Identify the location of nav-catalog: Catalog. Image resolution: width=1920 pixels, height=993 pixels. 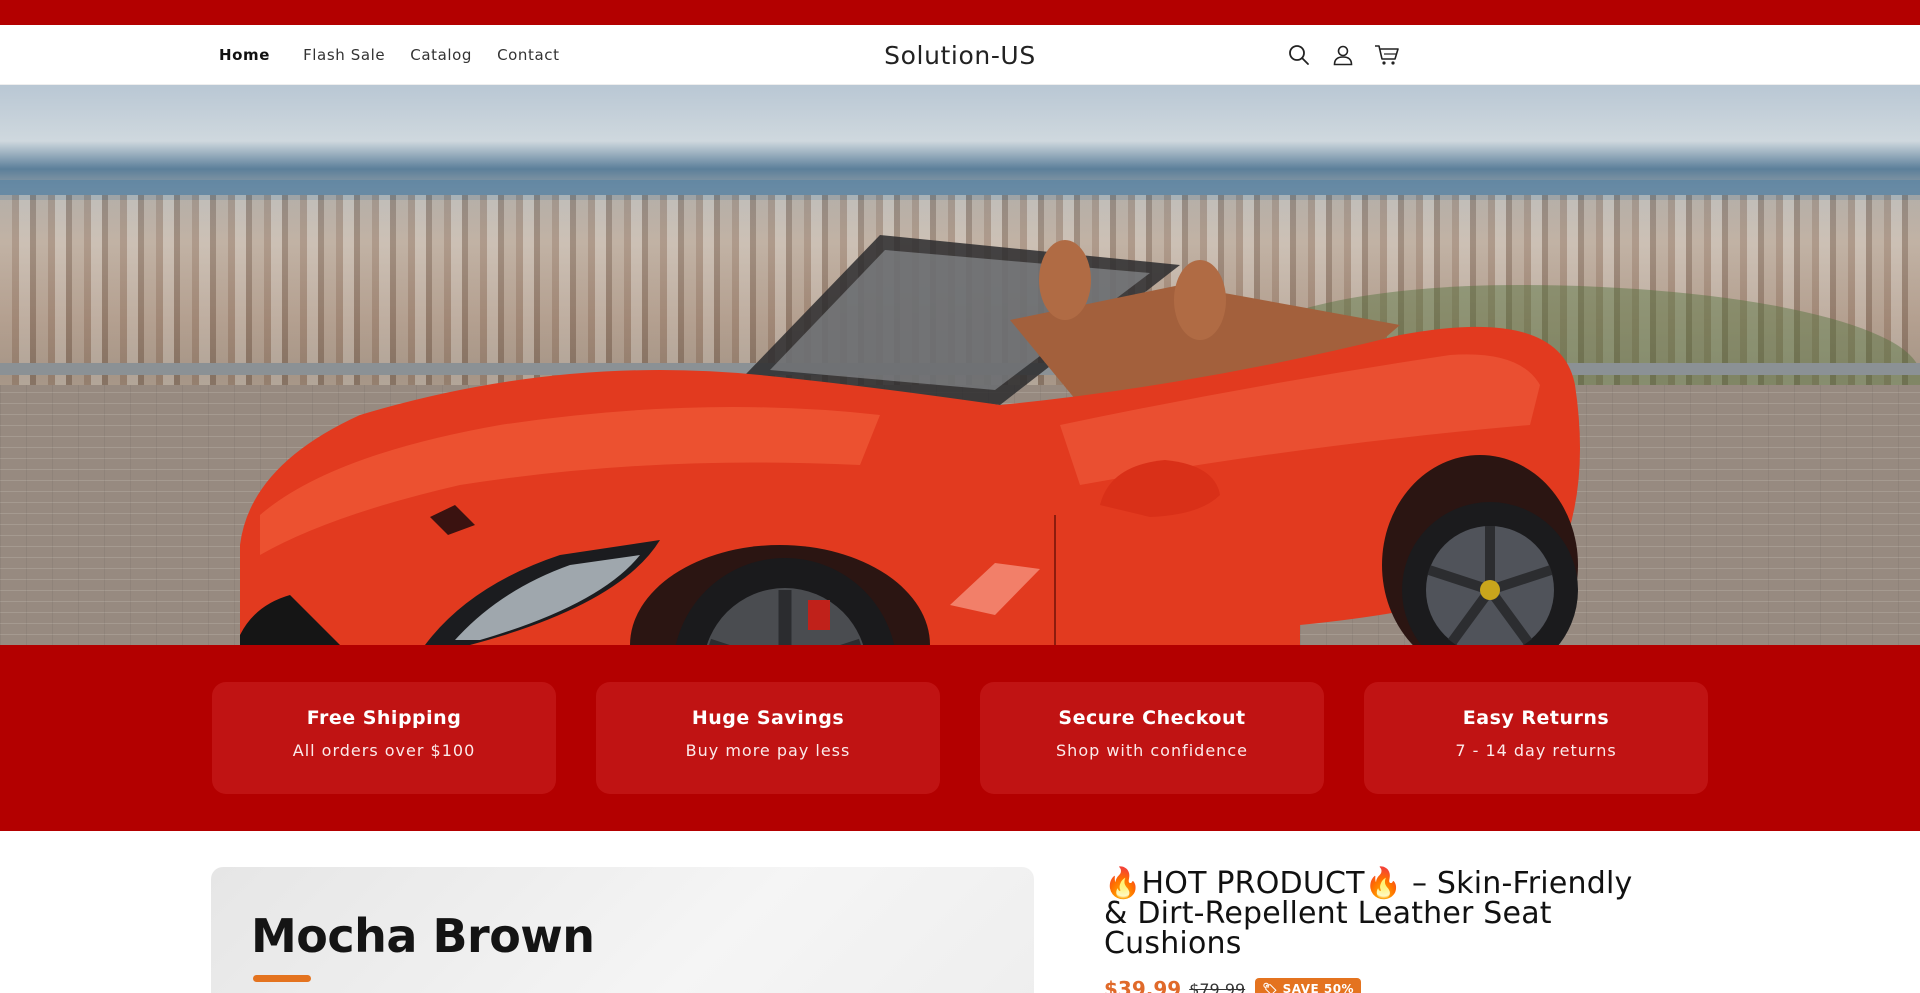
(441, 55).